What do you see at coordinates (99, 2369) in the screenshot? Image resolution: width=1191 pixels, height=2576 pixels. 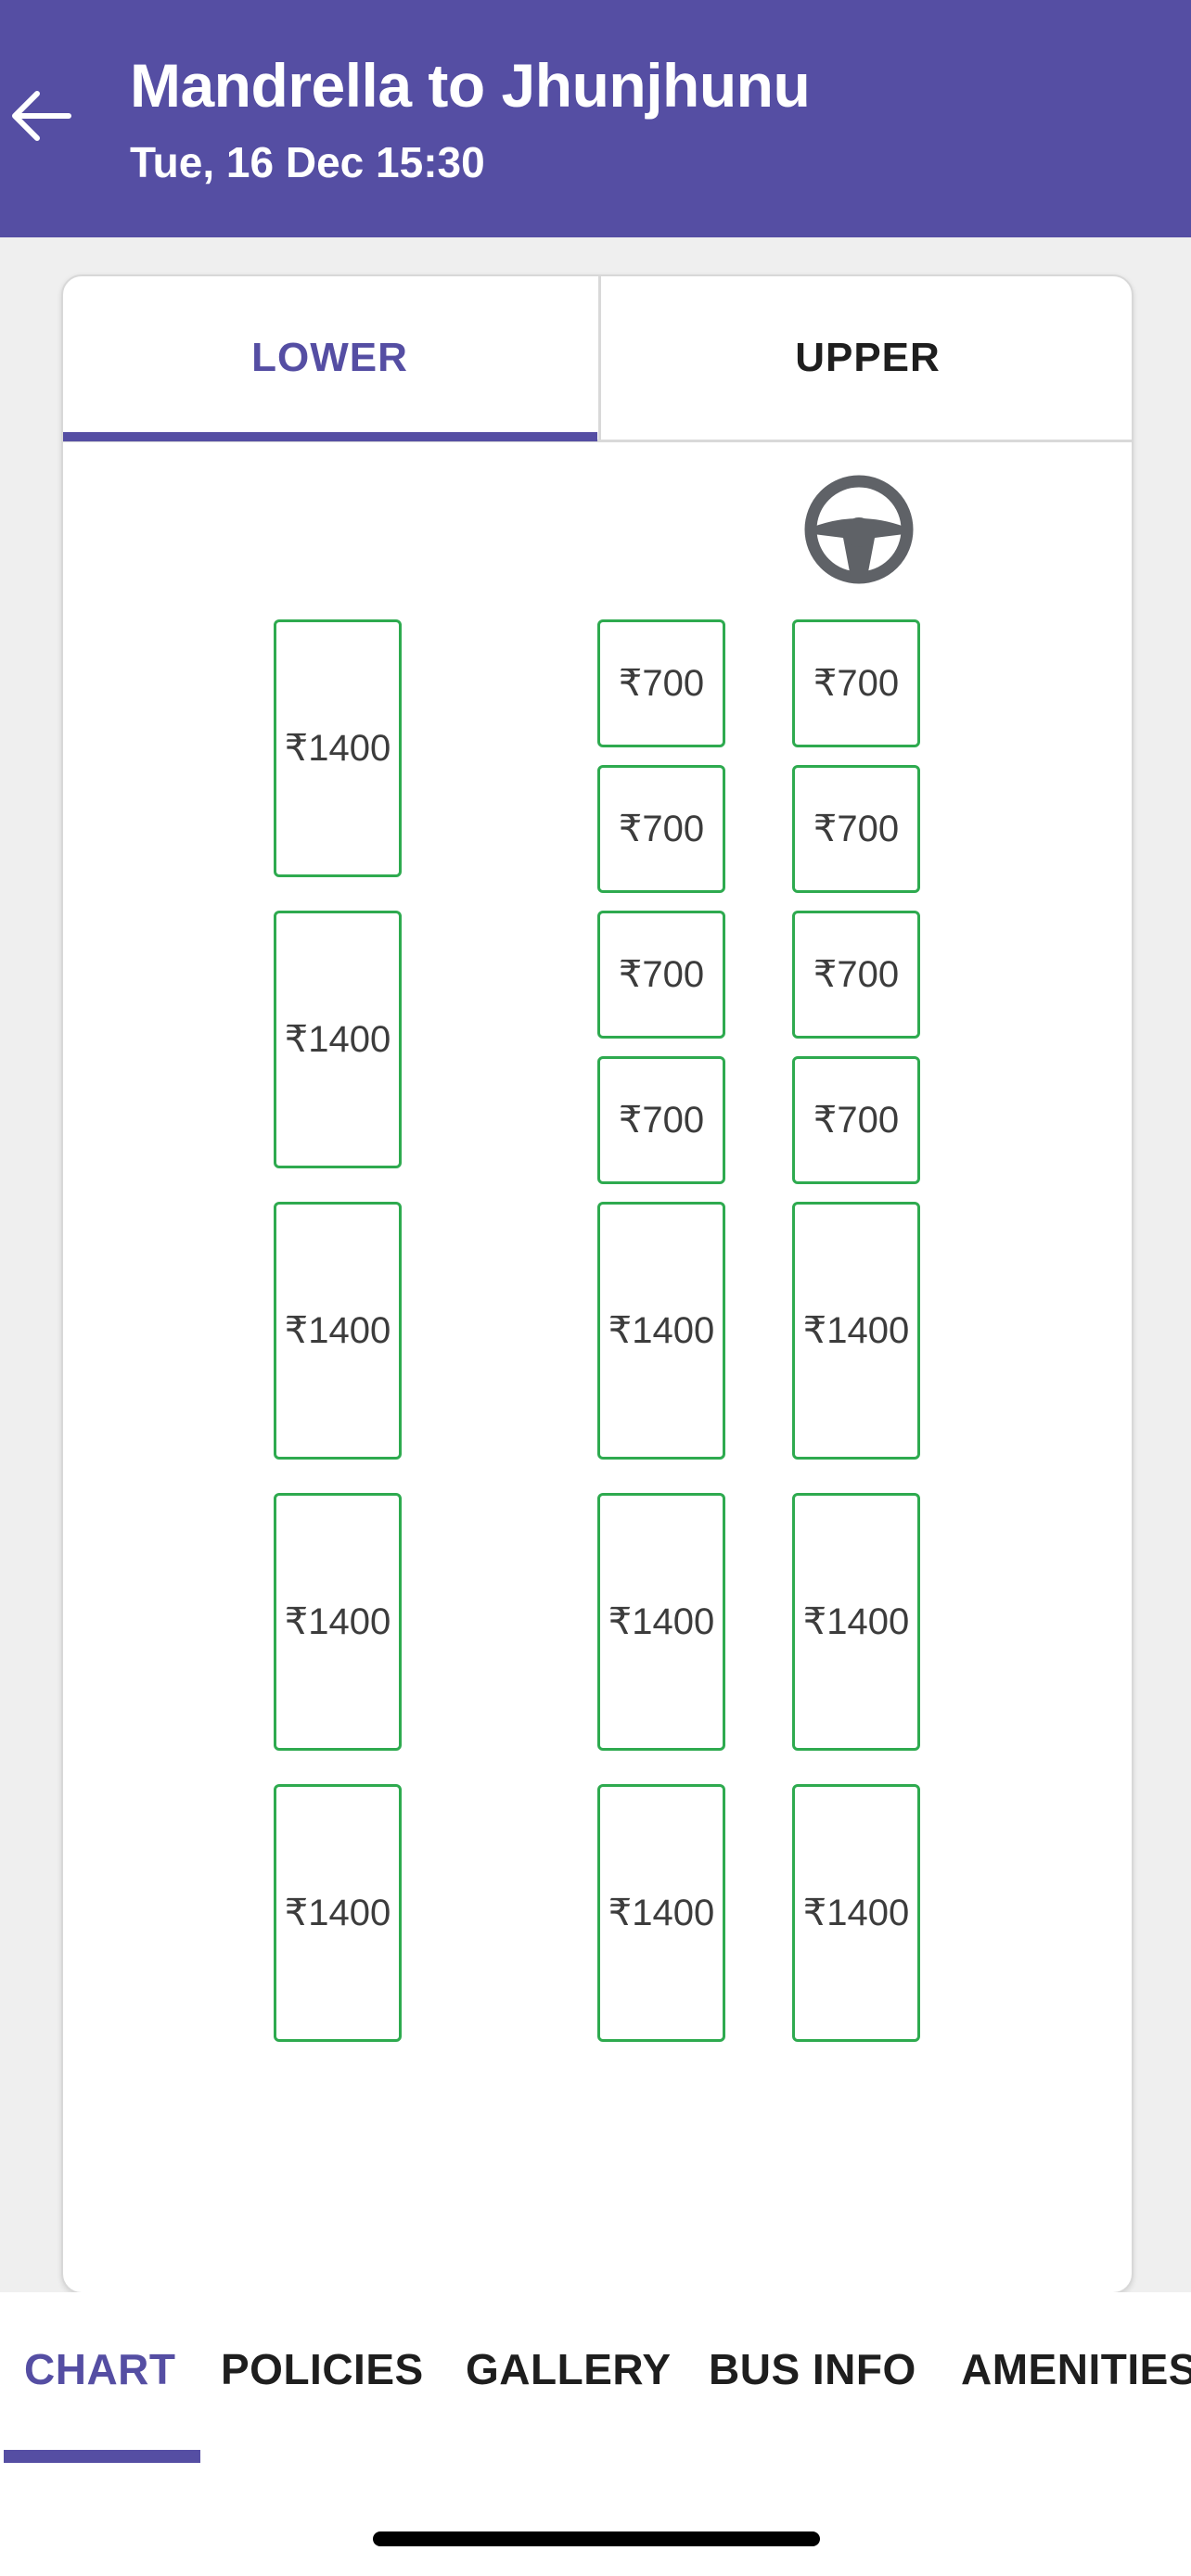 I see `tab-chart: CHART` at bounding box center [99, 2369].